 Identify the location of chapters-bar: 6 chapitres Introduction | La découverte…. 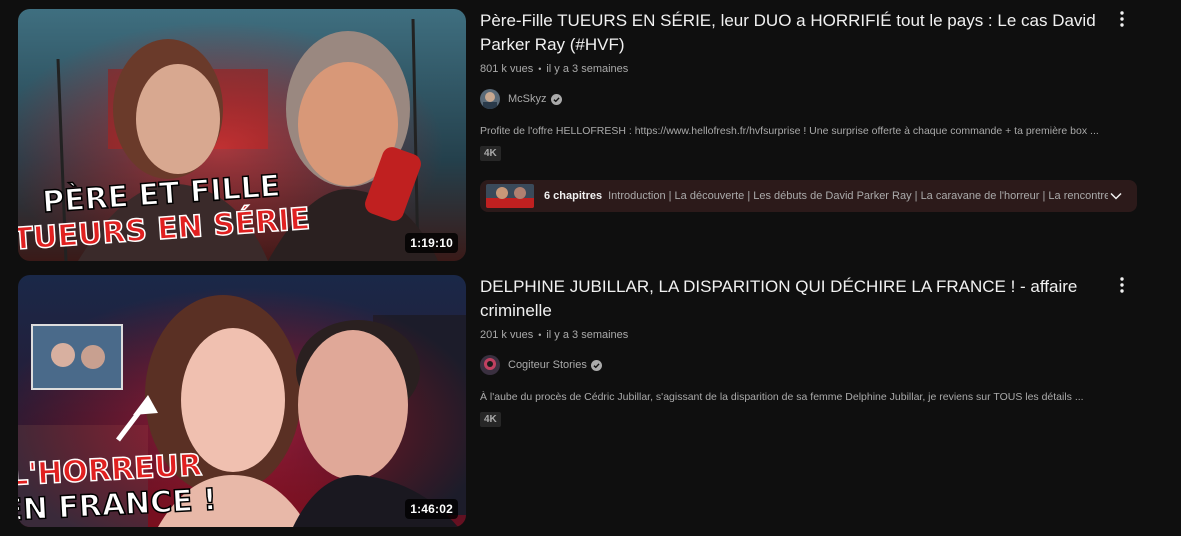
(808, 196).